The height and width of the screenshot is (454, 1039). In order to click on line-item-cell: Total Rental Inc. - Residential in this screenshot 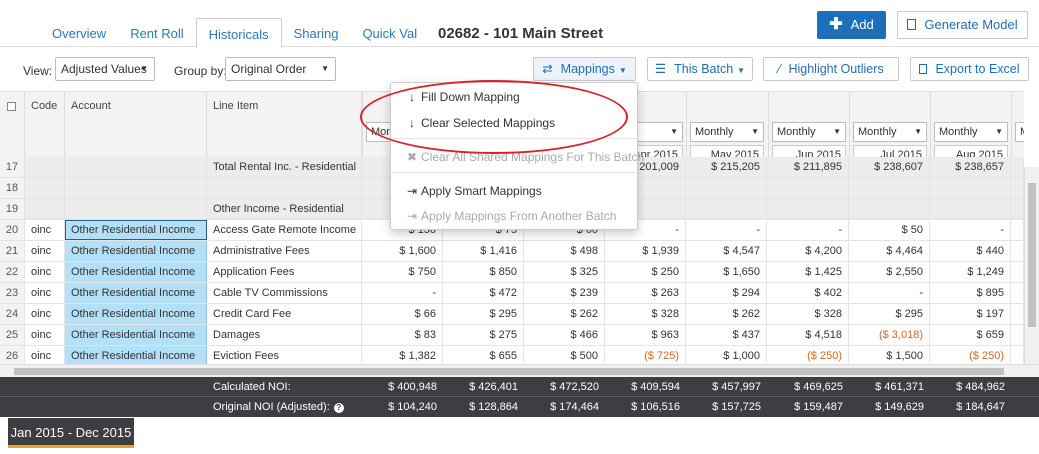, I will do `click(284, 167)`.